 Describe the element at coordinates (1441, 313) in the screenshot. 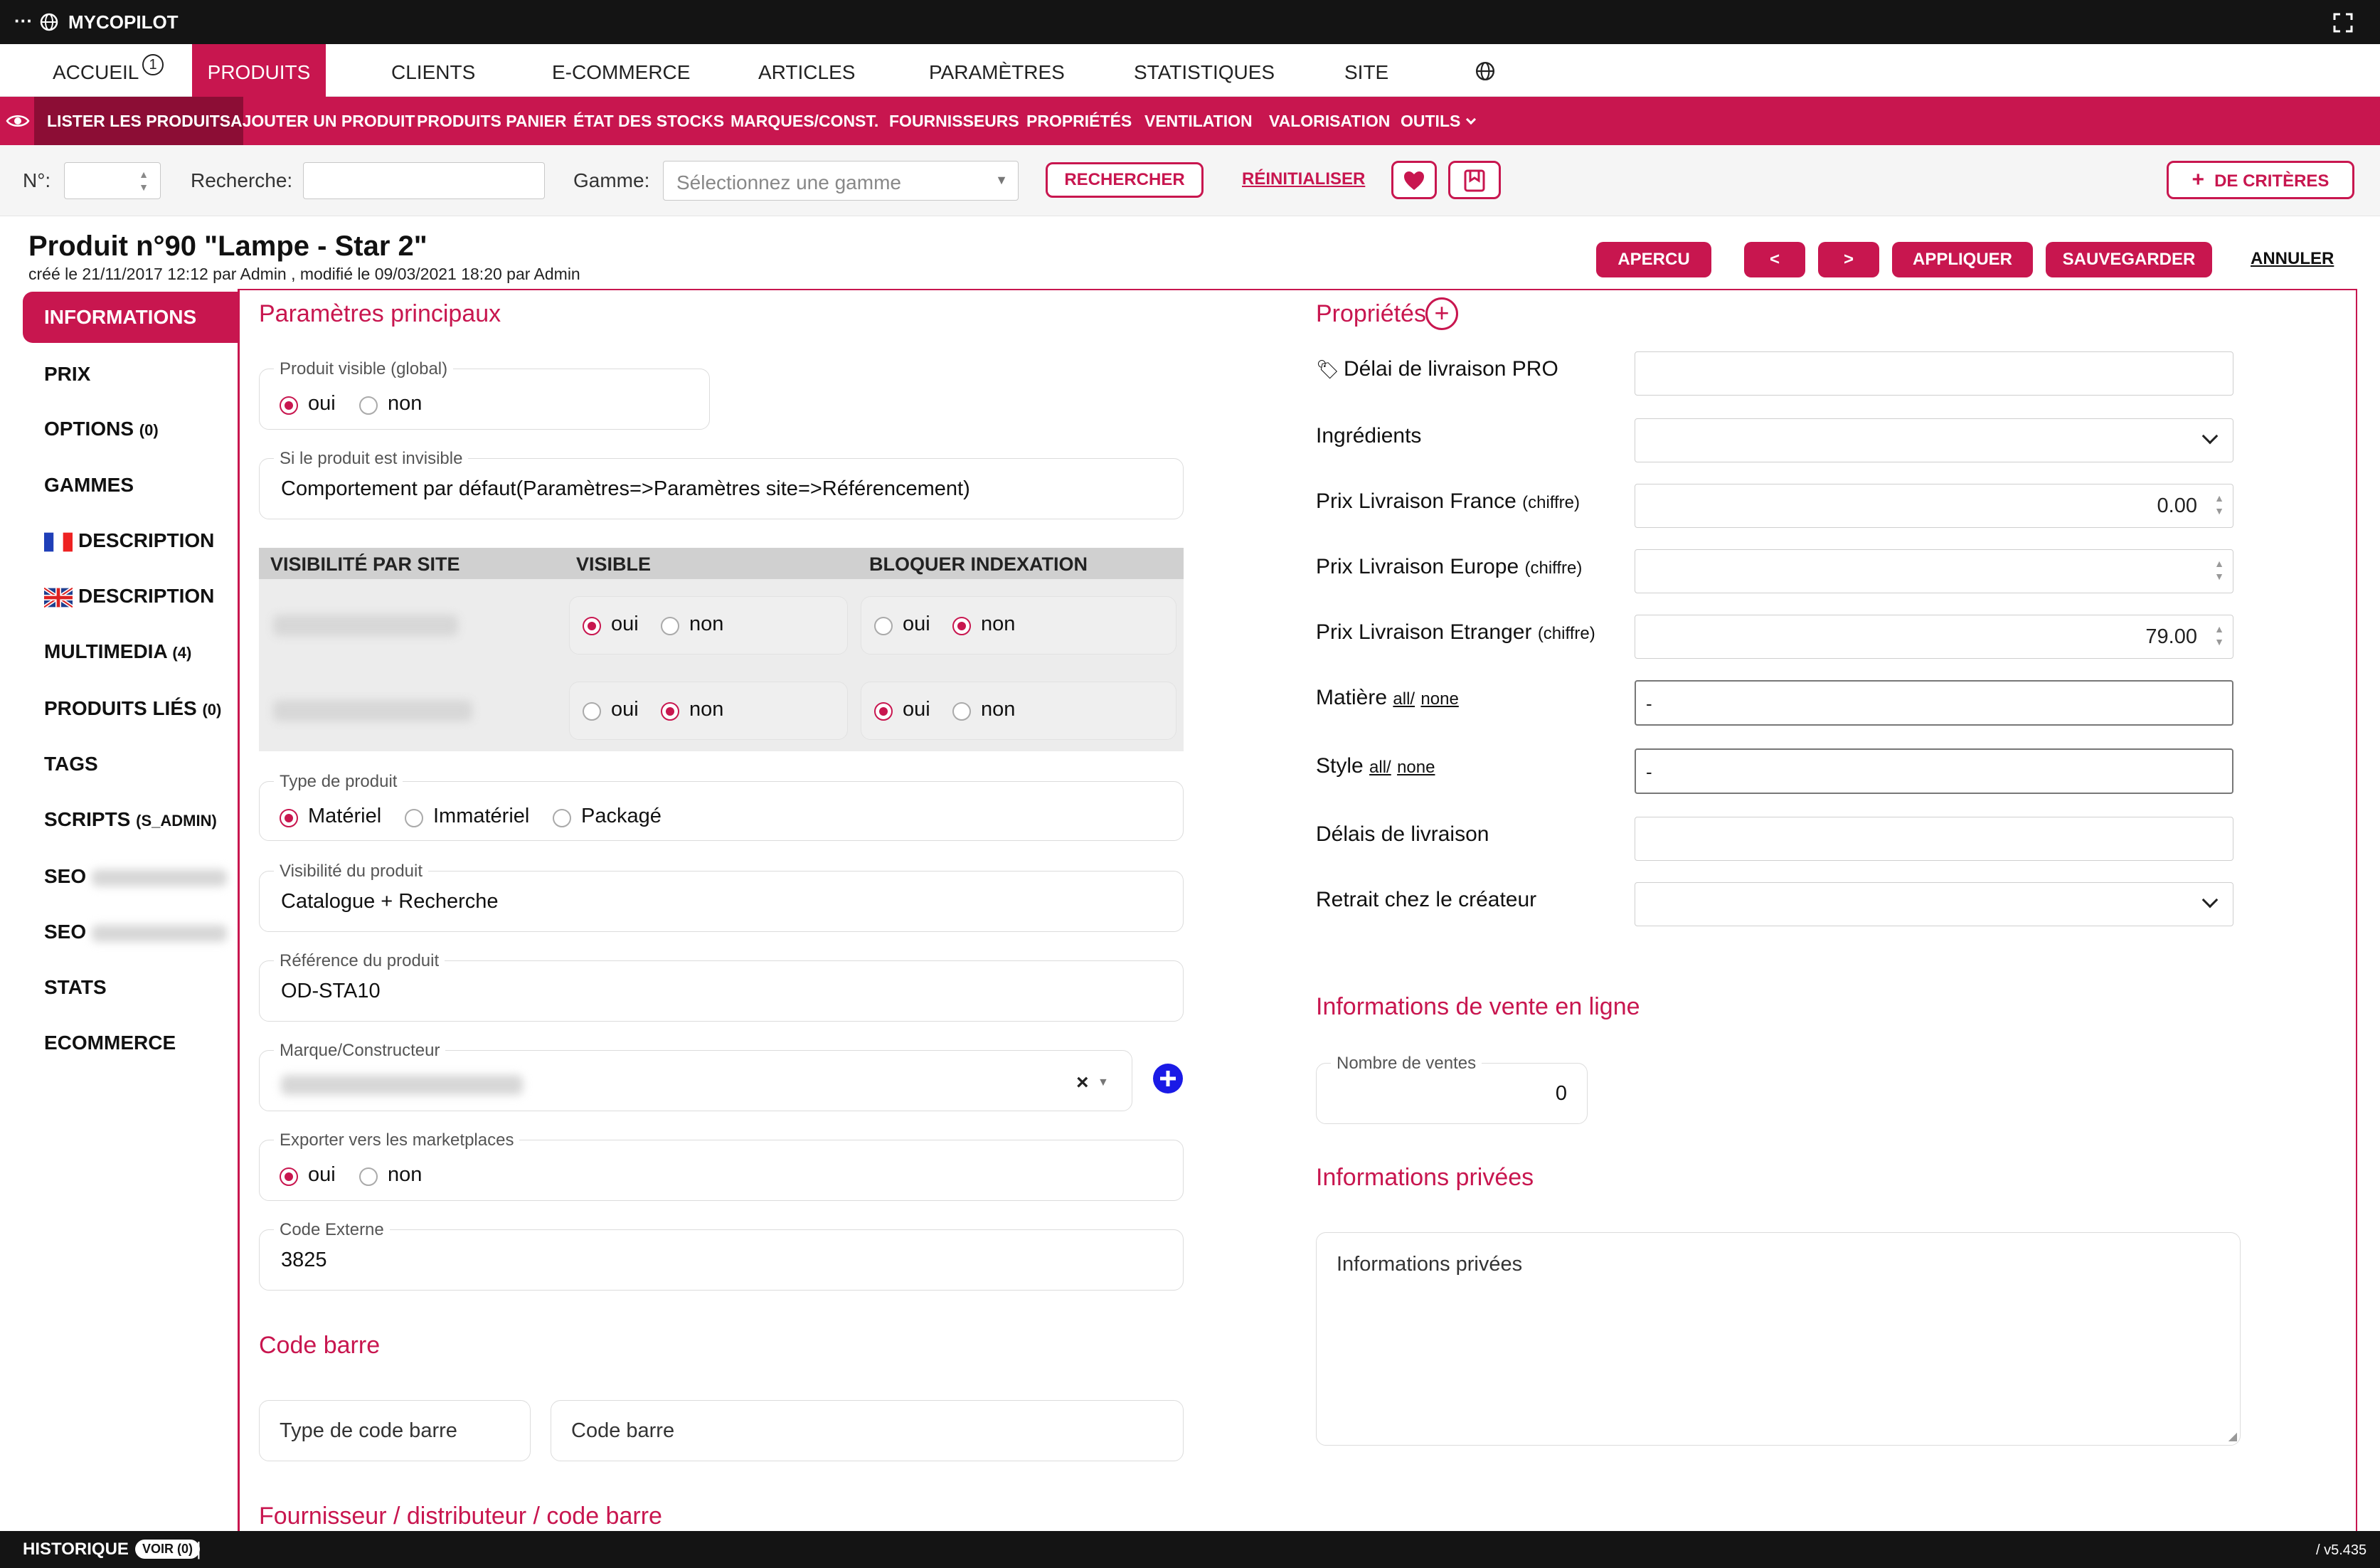

I see `add-property-icon: +` at that location.